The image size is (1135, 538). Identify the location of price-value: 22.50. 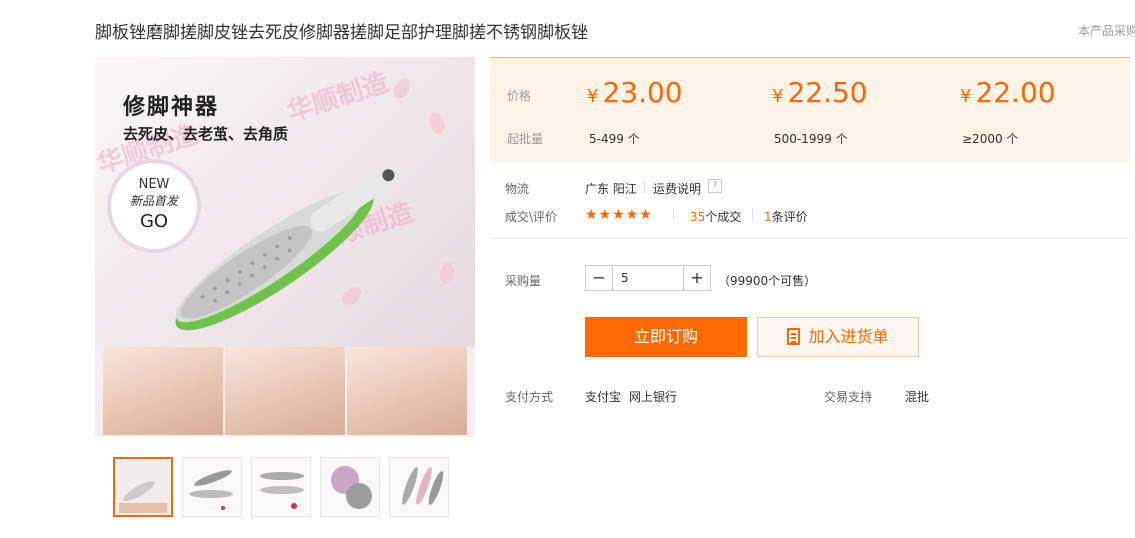
(827, 92).